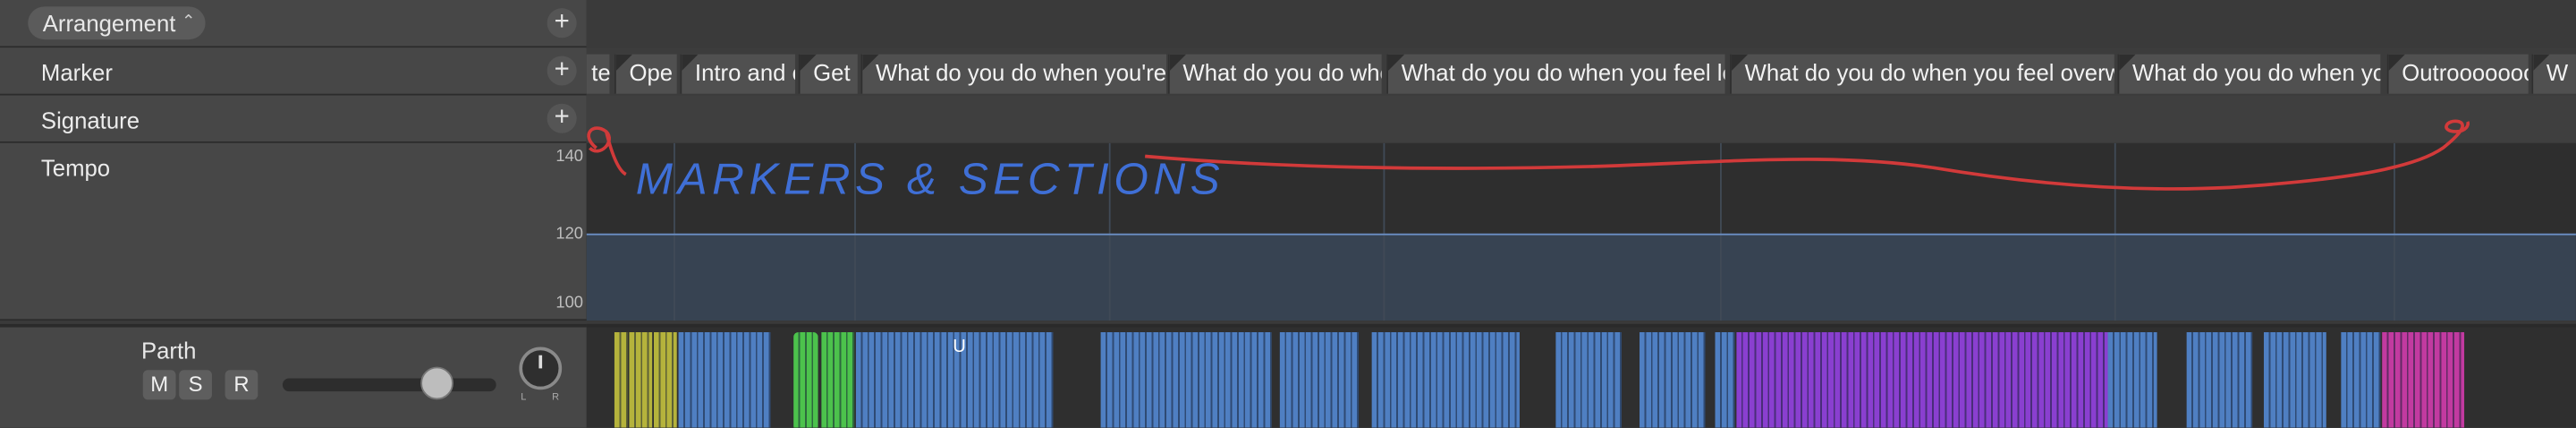  I want to click on track-header: Parth M S R L R, so click(293, 375).